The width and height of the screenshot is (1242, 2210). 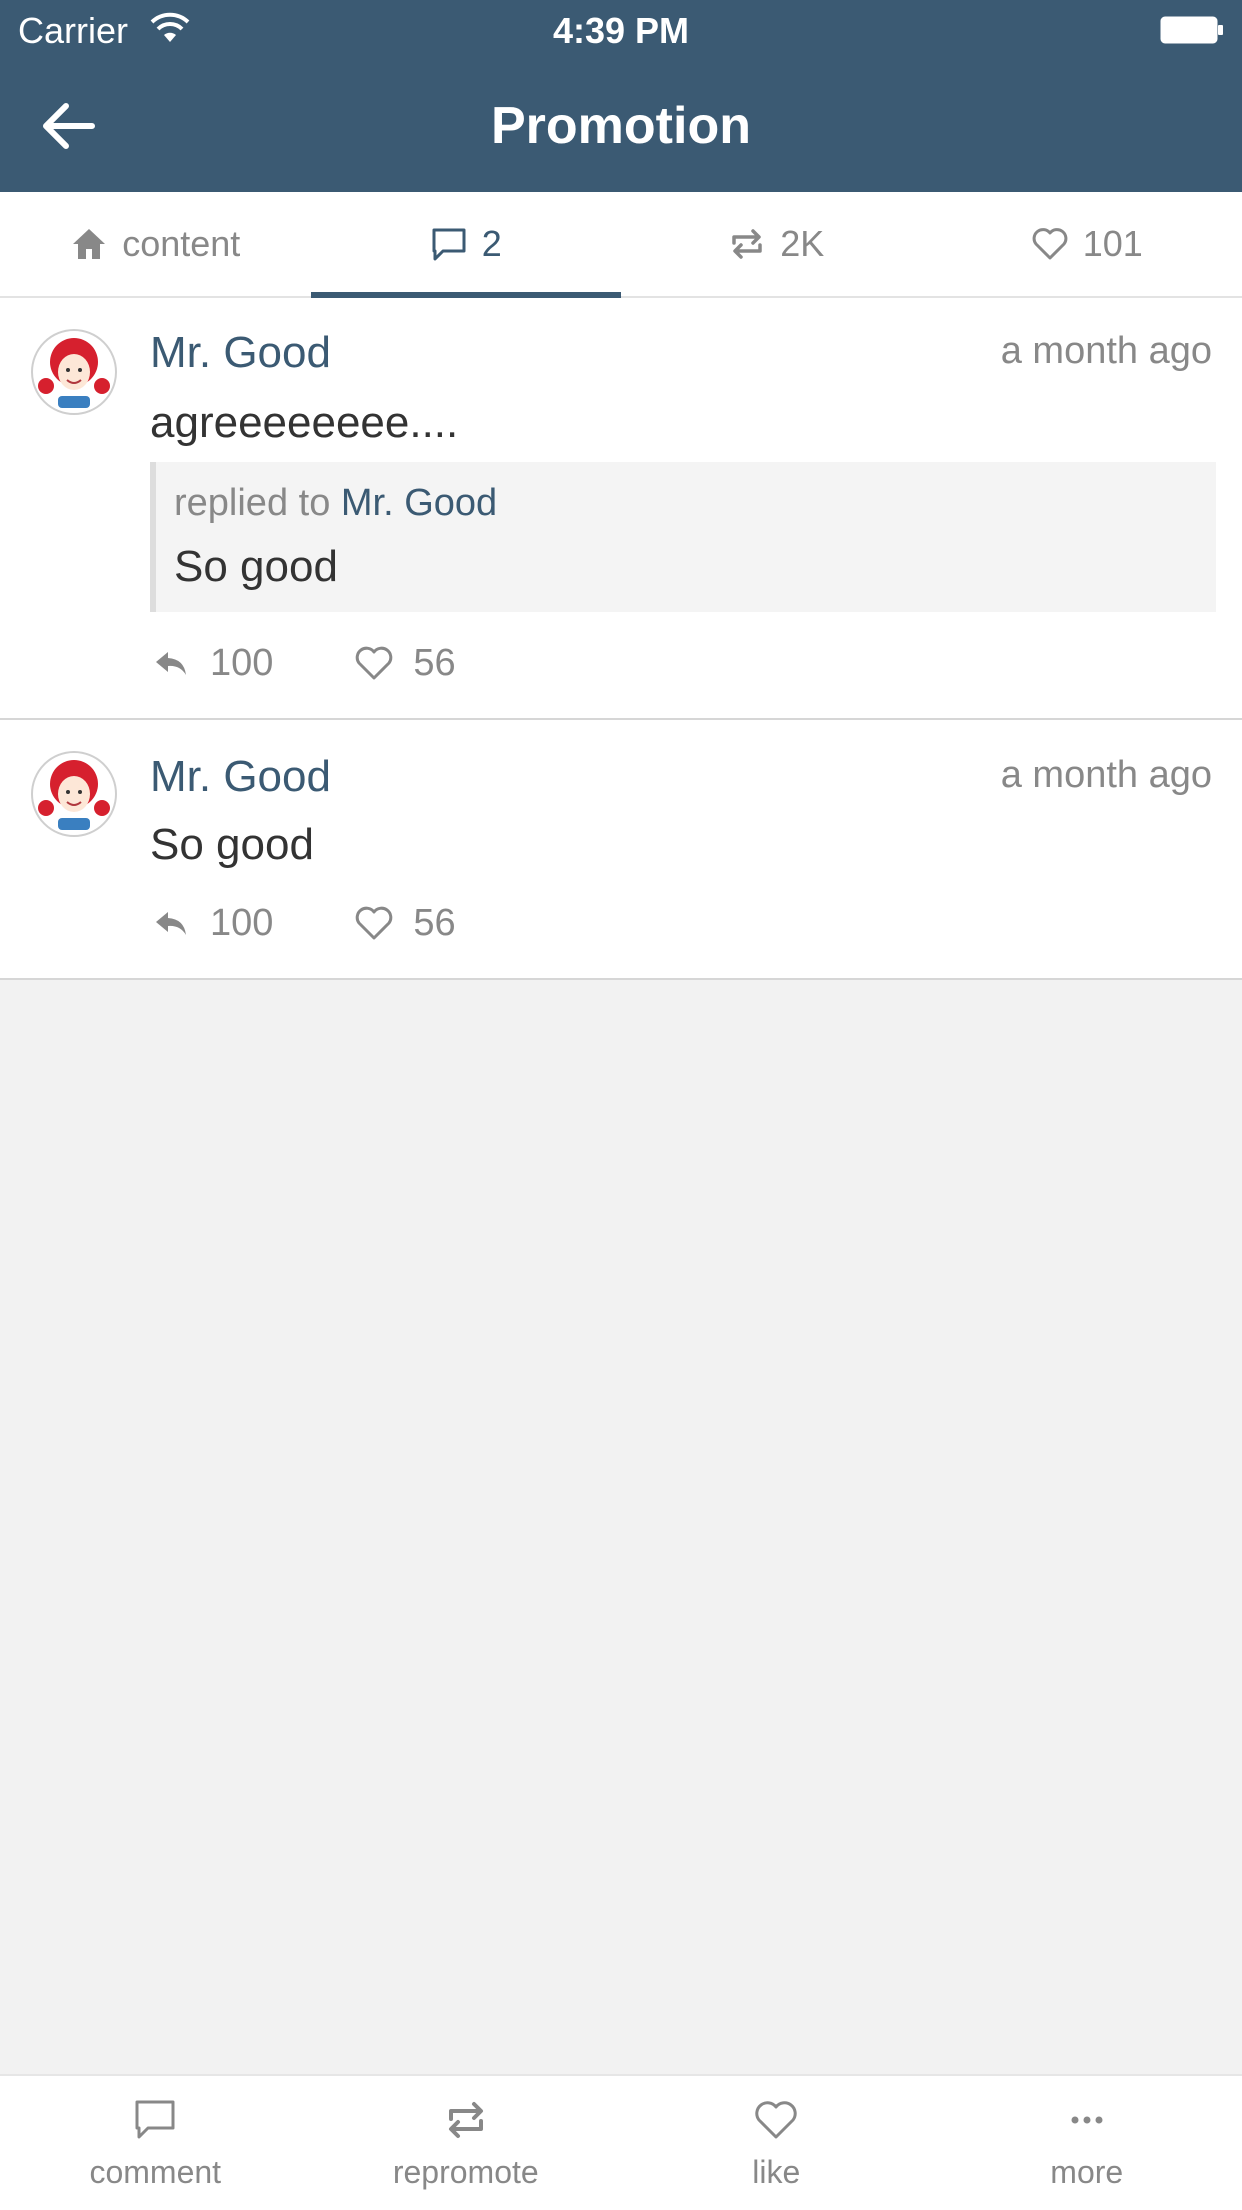 What do you see at coordinates (683, 537) in the screenshot?
I see `reply-quote: replied to Mr. Good So good` at bounding box center [683, 537].